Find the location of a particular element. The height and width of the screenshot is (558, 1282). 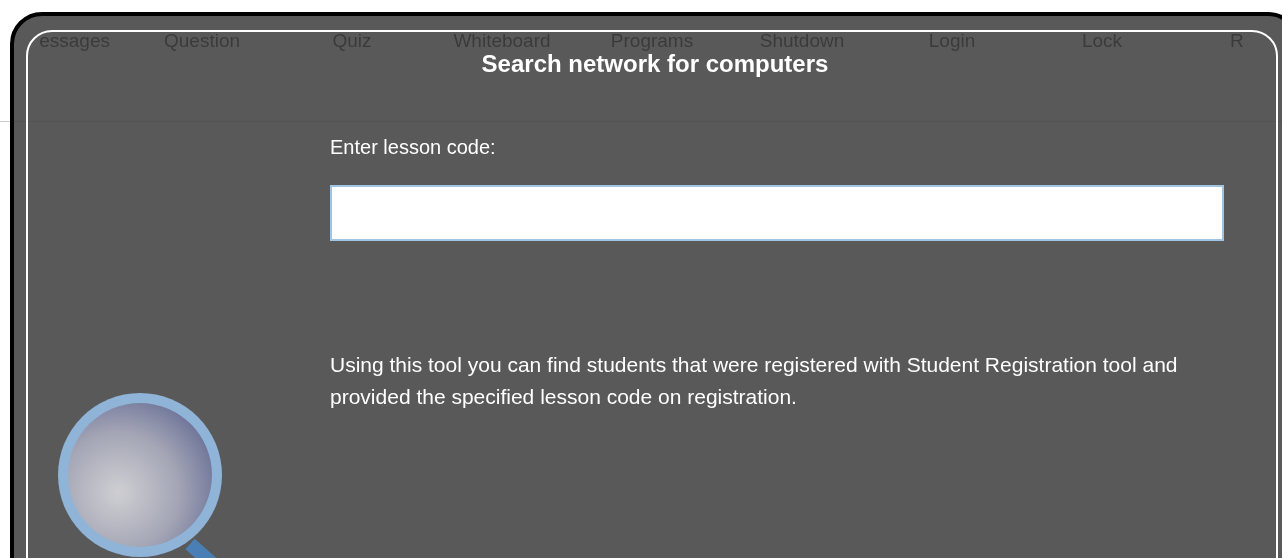

dialog-title: Search network for computers is located at coordinates (655, 64).